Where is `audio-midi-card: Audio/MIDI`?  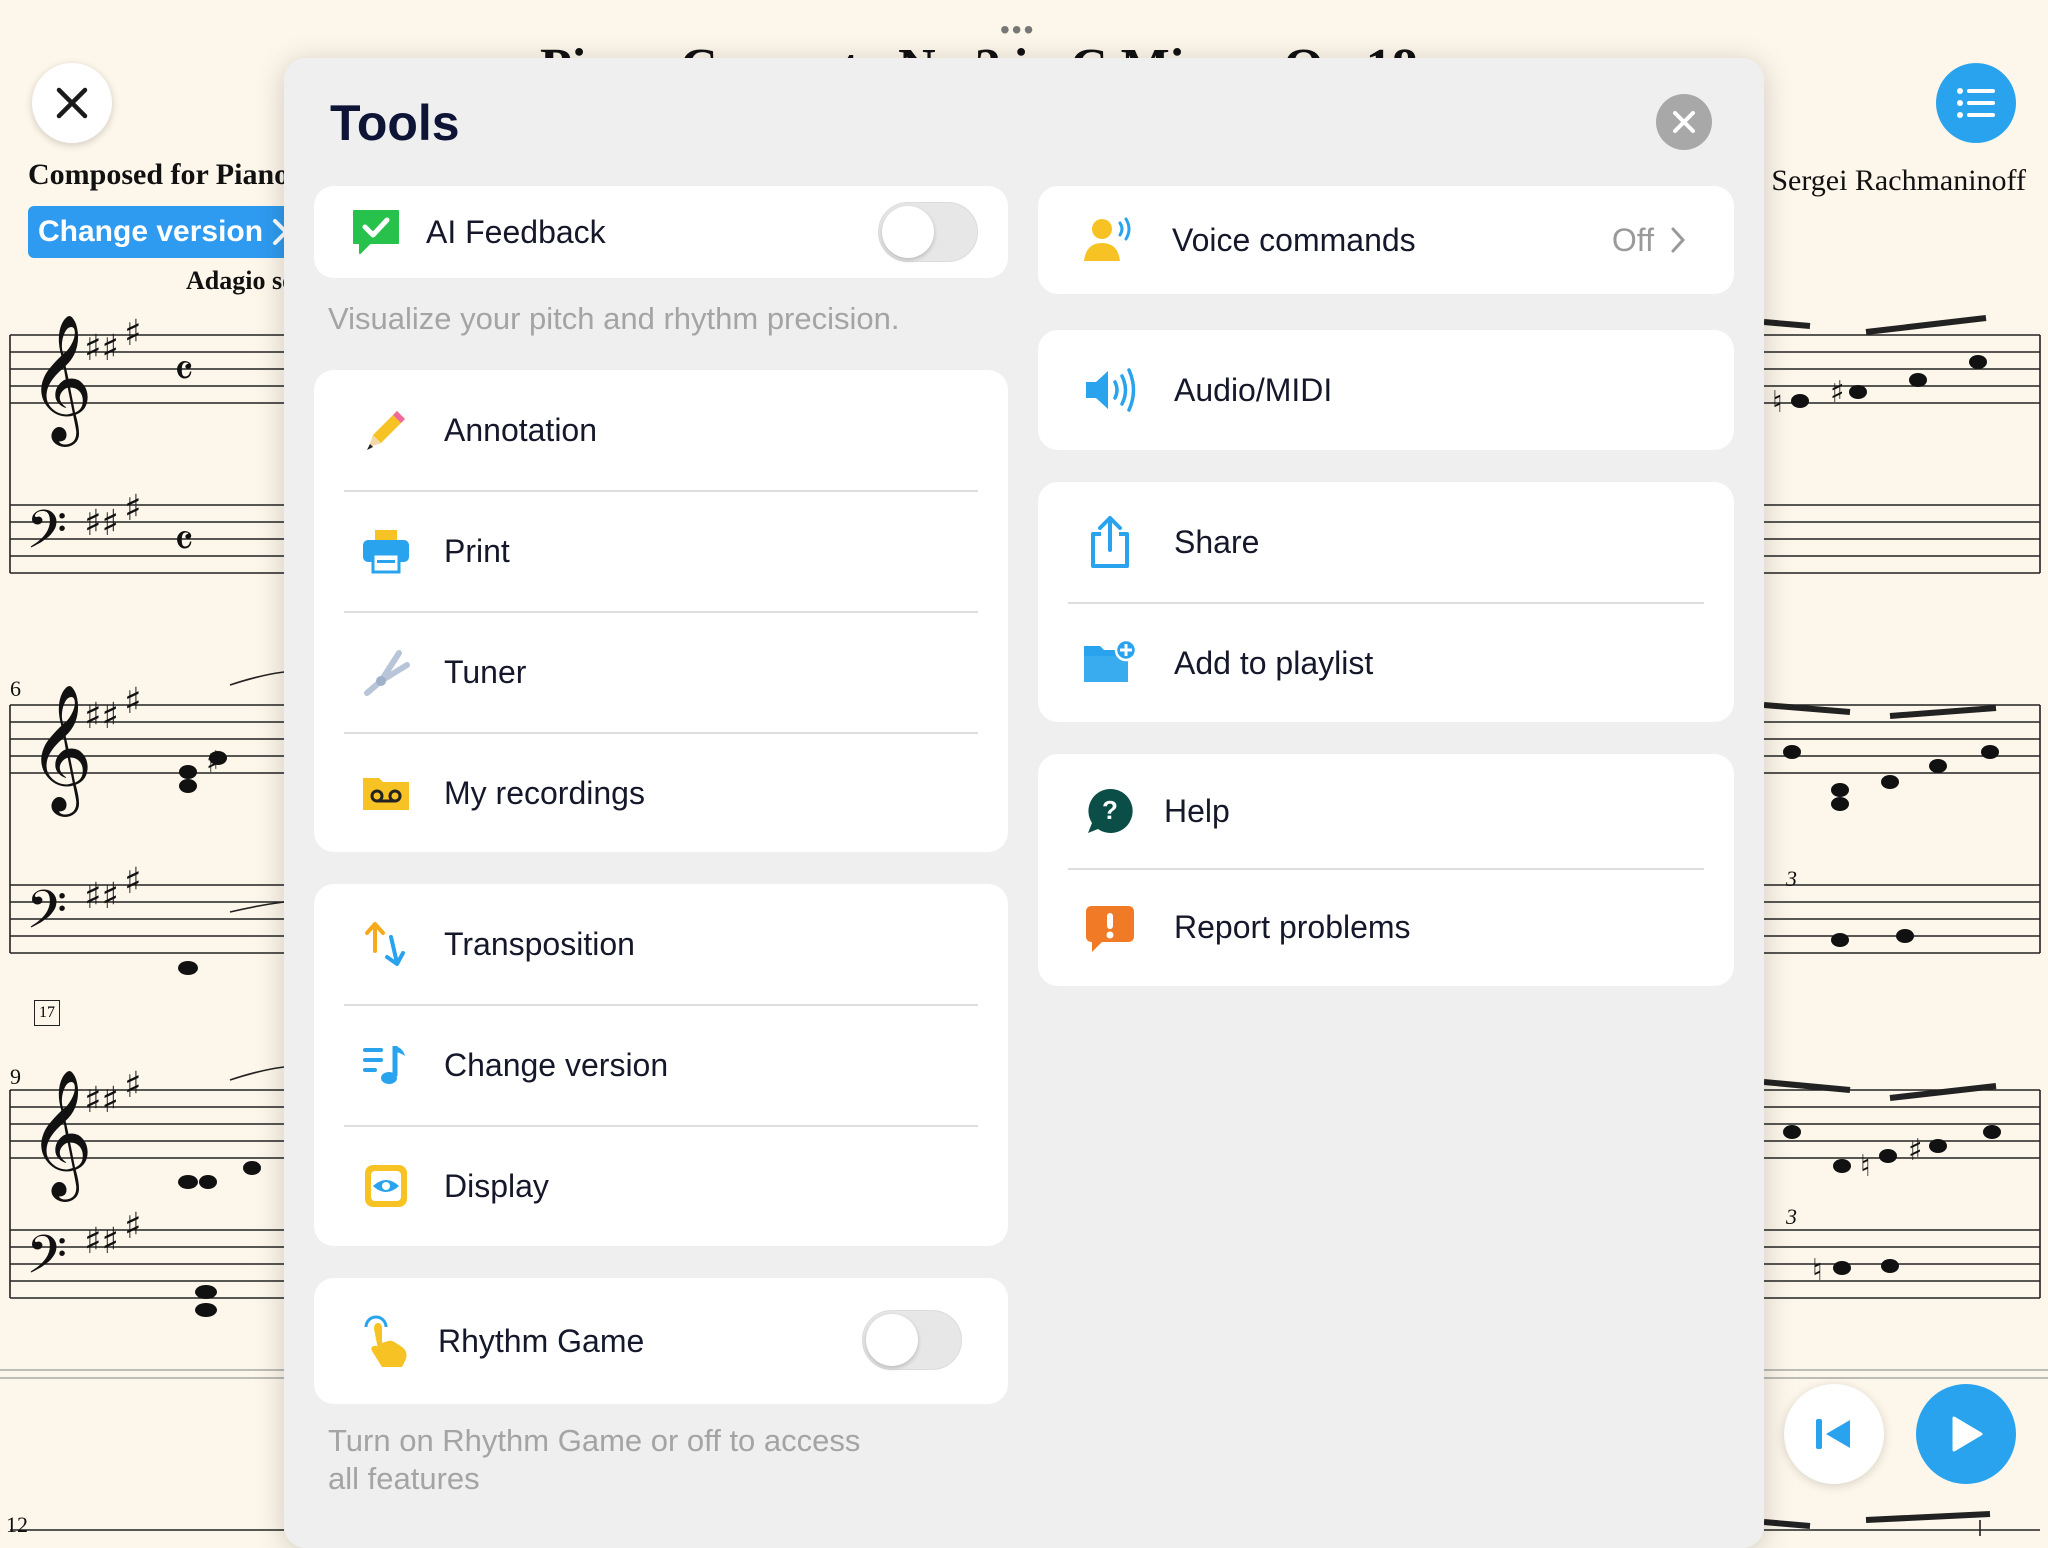
audio-midi-card: Audio/MIDI is located at coordinates (1386, 390).